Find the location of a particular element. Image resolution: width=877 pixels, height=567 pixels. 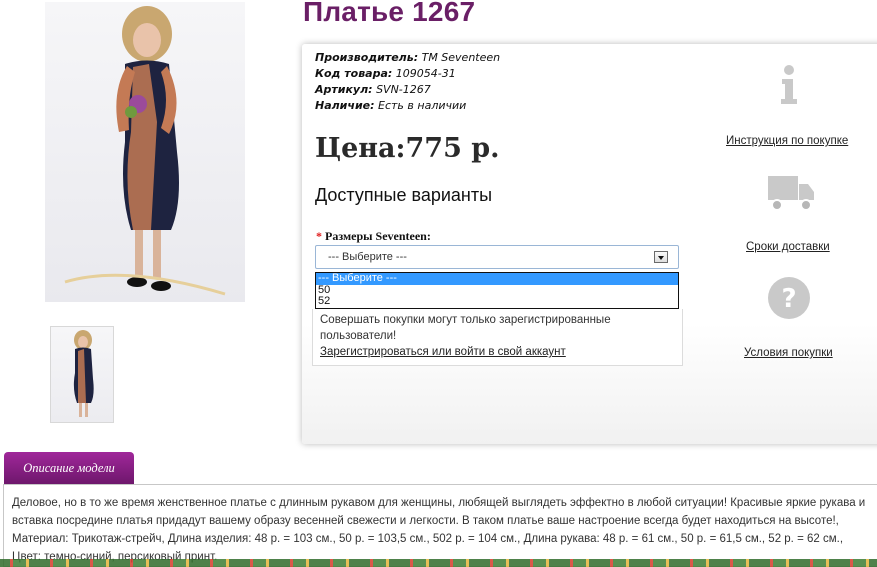

question-icon: ? is located at coordinates (789, 300).